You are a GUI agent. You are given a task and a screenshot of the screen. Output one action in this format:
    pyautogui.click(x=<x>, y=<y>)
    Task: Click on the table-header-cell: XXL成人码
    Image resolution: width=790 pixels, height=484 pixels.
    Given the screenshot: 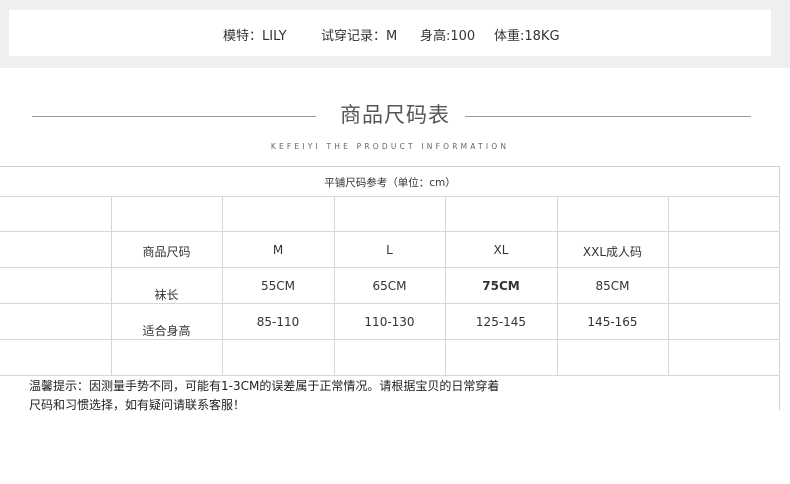 What is the action you would take?
    pyautogui.click(x=612, y=252)
    